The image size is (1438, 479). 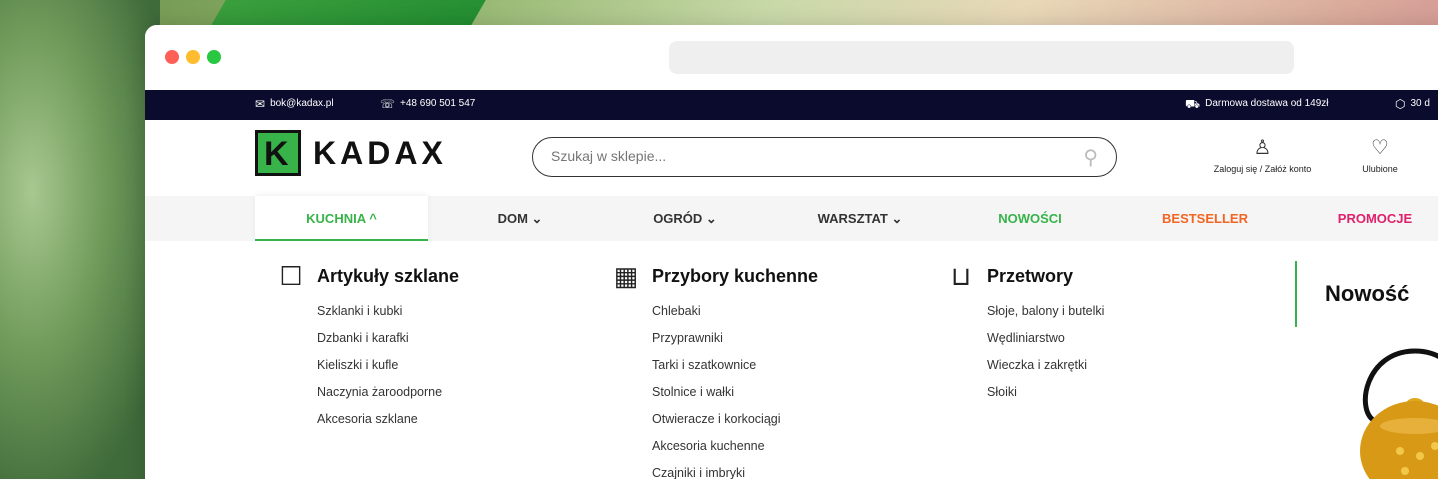 What do you see at coordinates (260, 103) in the screenshot?
I see `envelope-icon: ✉` at bounding box center [260, 103].